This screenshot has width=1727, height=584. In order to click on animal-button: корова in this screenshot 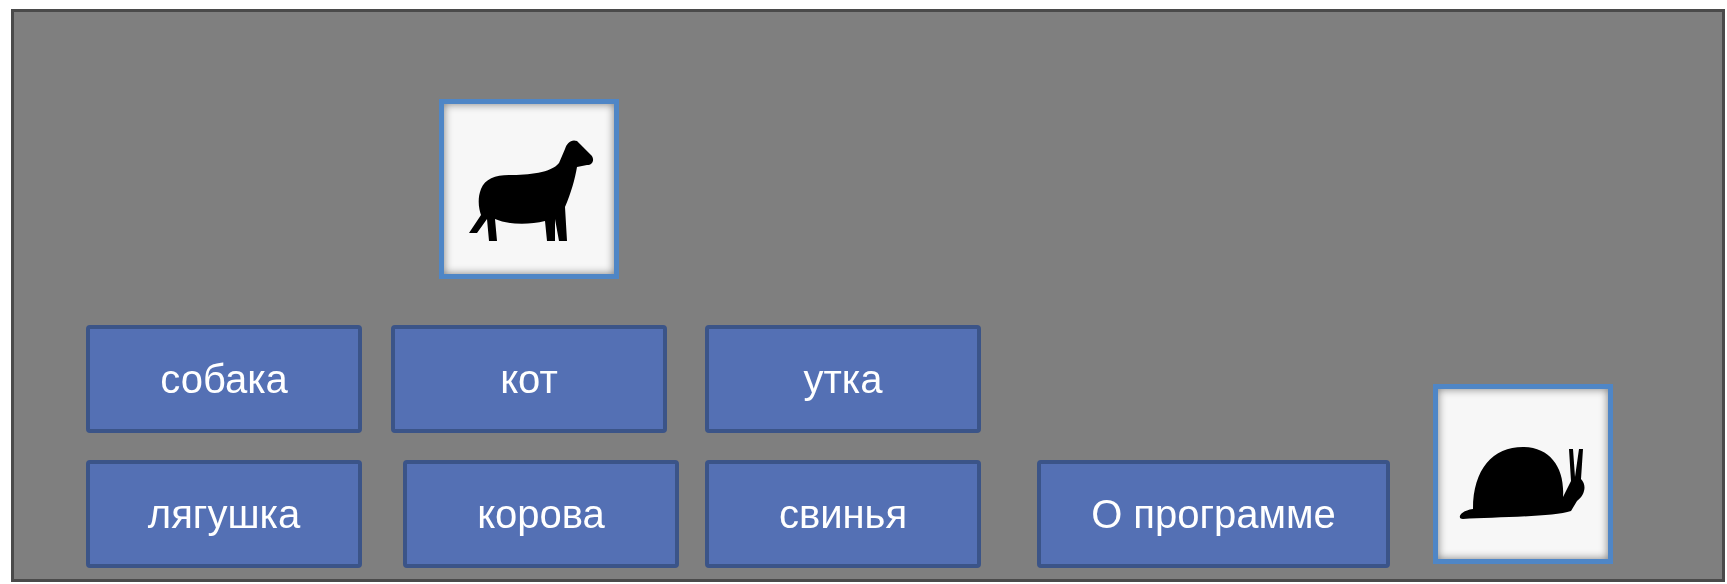, I will do `click(541, 514)`.